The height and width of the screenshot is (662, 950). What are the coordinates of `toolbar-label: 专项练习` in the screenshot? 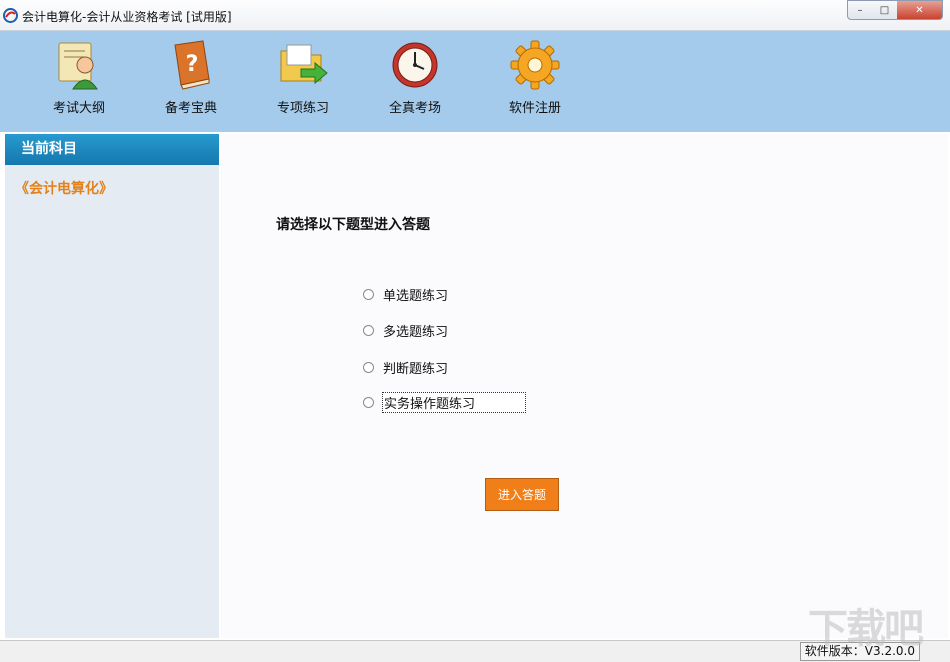 It's located at (302, 108).